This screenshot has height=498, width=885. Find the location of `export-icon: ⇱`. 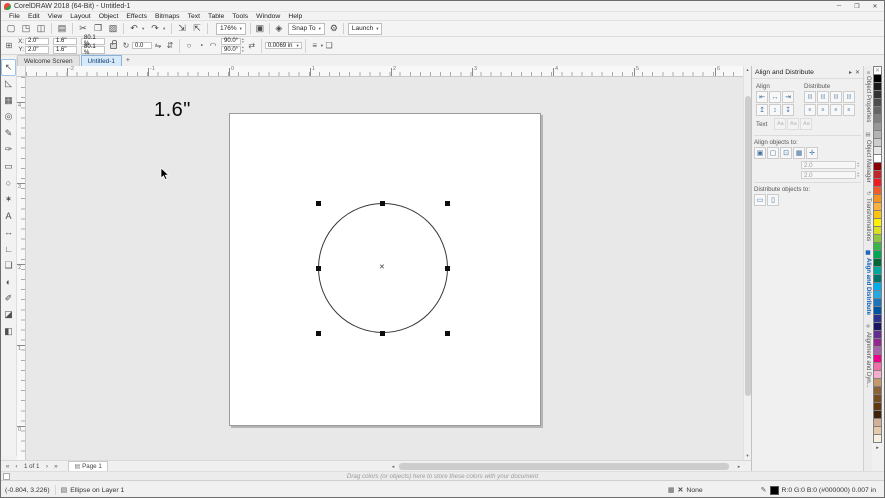

export-icon: ⇱ is located at coordinates (197, 28).